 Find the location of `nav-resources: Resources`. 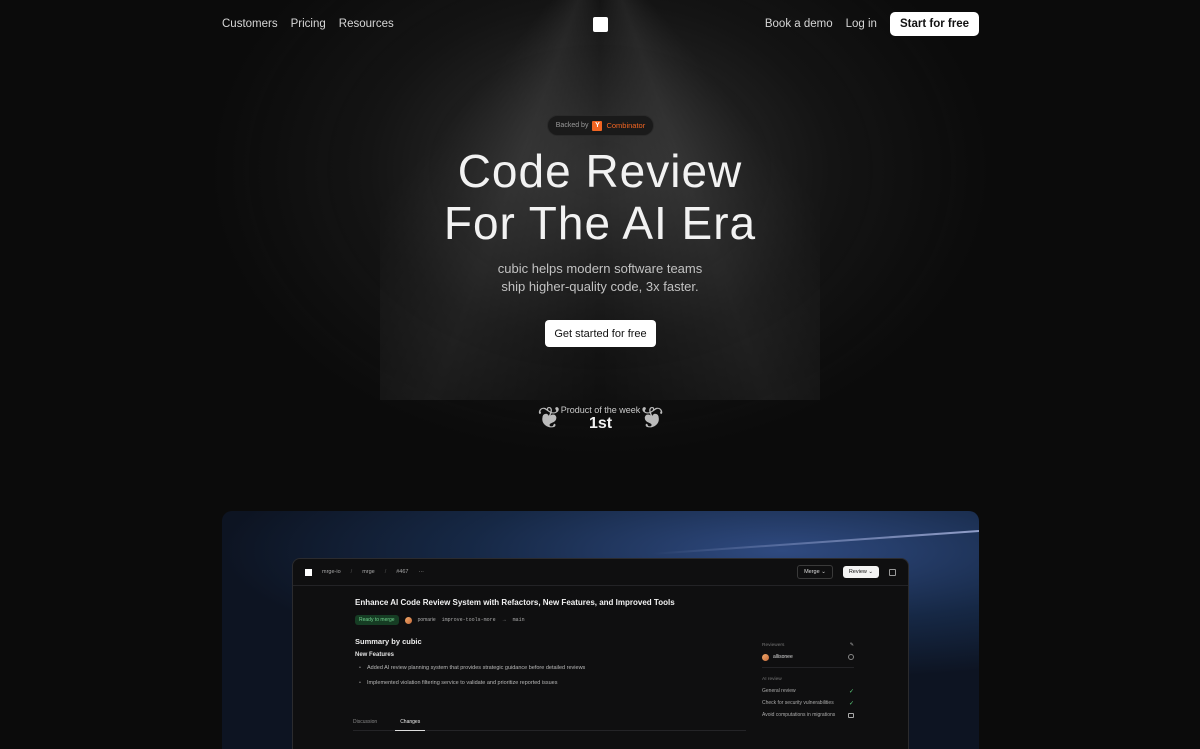

nav-resources: Resources is located at coordinates (366, 24).